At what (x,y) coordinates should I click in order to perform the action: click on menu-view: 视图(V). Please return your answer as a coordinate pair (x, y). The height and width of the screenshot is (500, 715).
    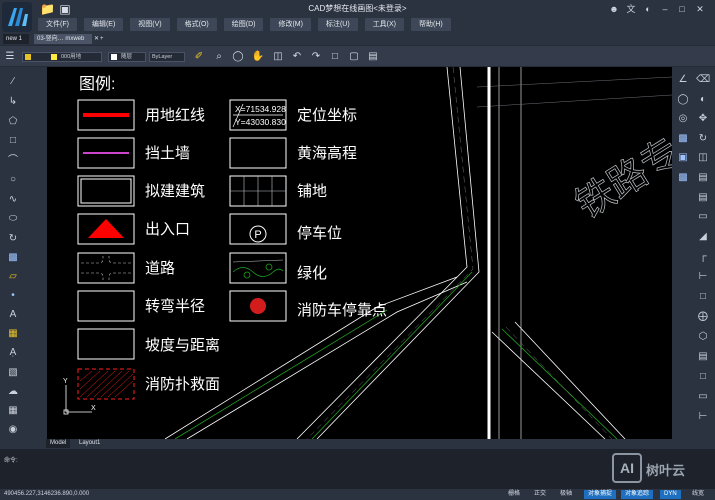
    Looking at the image, I should click on (150, 24).